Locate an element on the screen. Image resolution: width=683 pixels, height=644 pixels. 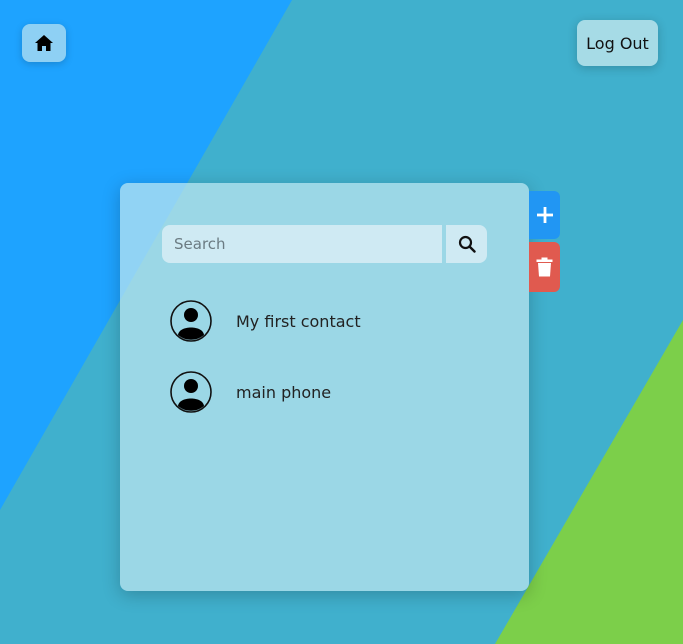
home-icon is located at coordinates (44, 43).